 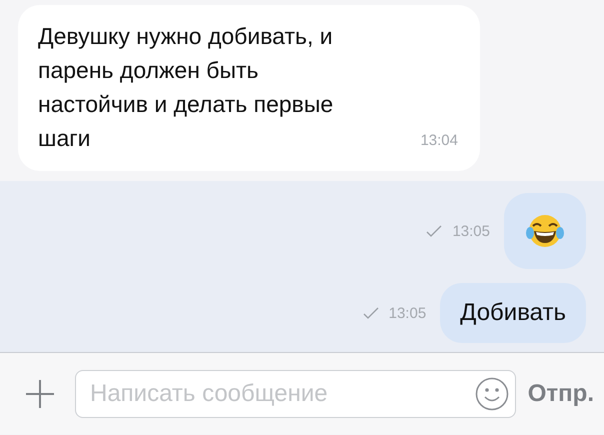 What do you see at coordinates (491, 393) in the screenshot?
I see `smiley-icon` at bounding box center [491, 393].